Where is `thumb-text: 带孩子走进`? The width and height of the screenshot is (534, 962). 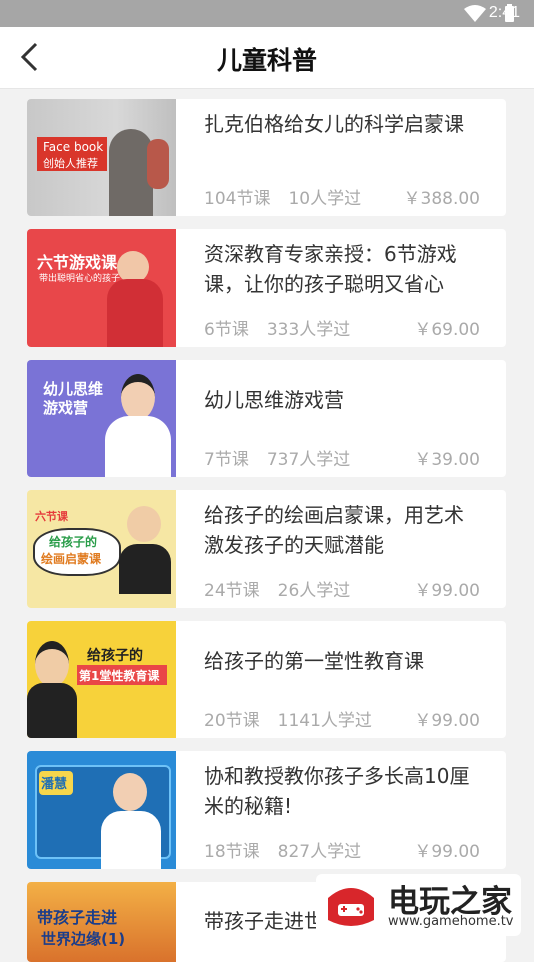
thumb-text: 带孩子走进 is located at coordinates (77, 917).